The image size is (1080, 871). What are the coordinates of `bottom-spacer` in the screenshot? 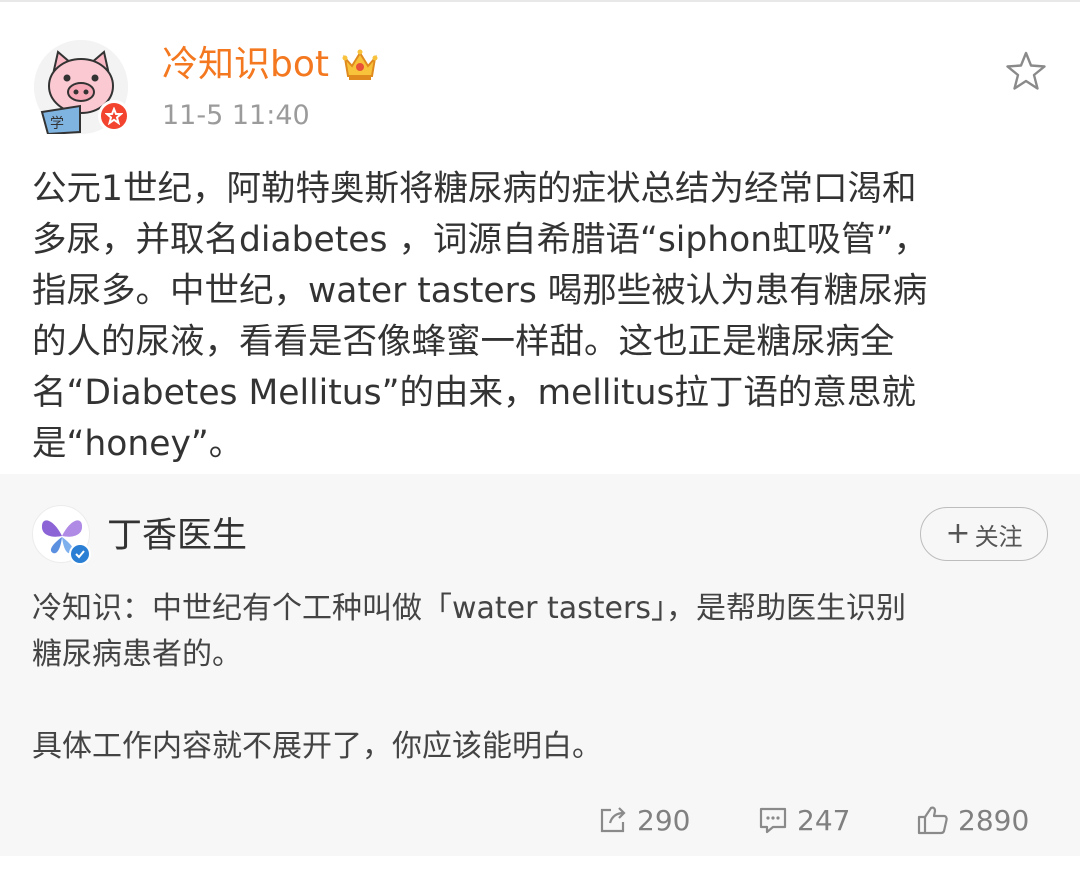 It's located at (540, 863).